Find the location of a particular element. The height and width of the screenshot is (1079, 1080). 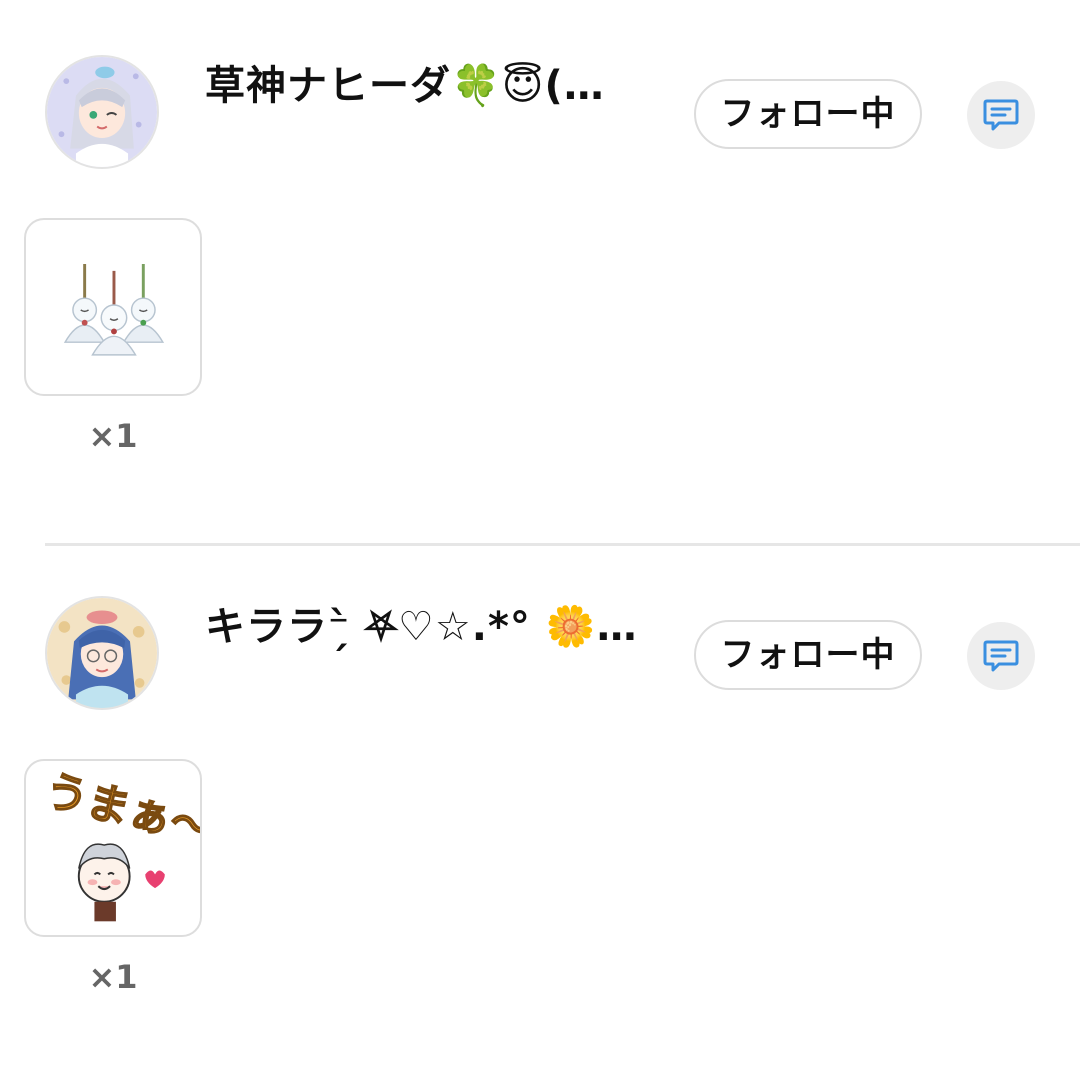

divider is located at coordinates (562, 544).